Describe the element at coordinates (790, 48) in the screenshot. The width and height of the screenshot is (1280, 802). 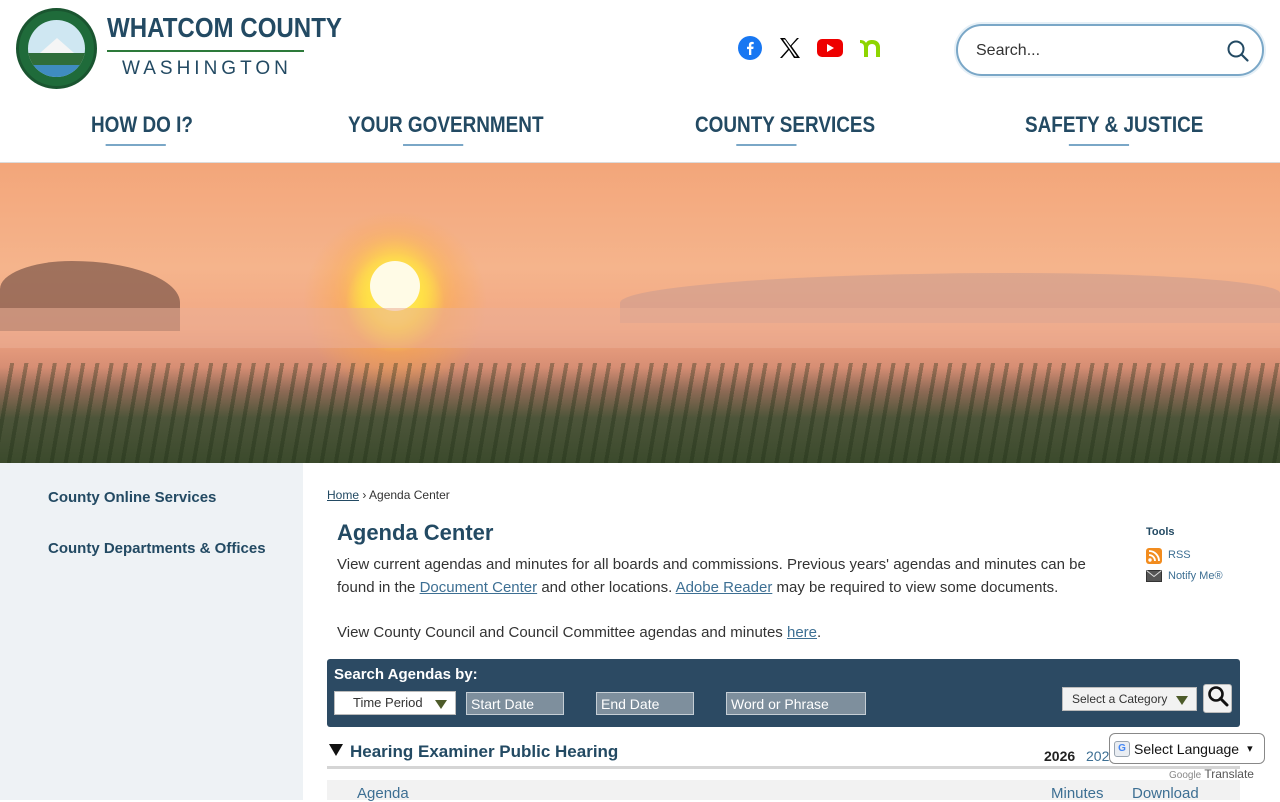
I see `x-icon` at that location.